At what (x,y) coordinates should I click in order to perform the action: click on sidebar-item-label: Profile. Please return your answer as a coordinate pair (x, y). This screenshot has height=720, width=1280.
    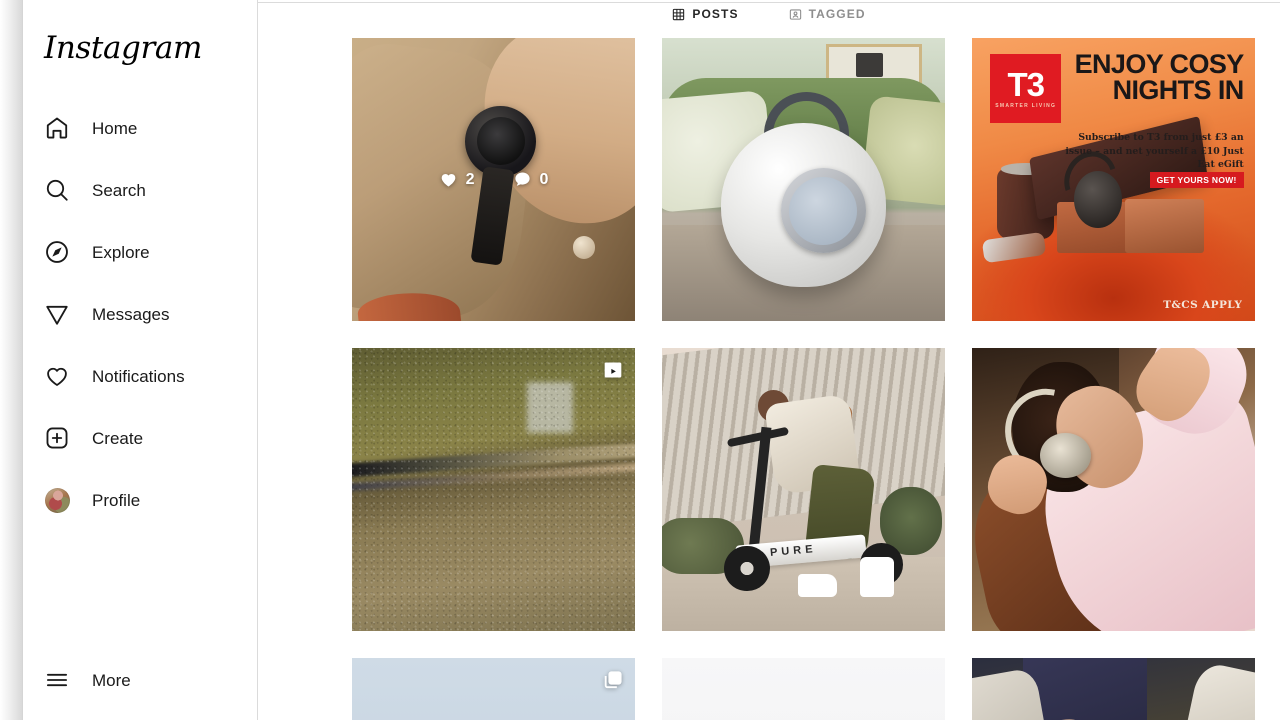
    Looking at the image, I should click on (116, 500).